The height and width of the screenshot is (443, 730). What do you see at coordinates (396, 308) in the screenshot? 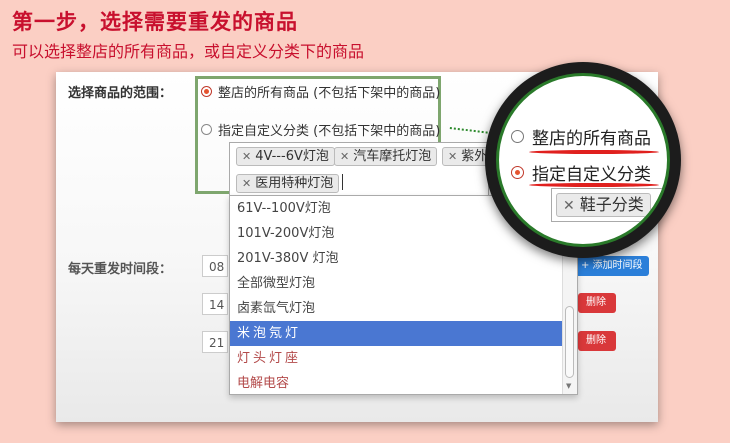
I see `dropdown-option: 卤素氙气灯泡` at bounding box center [396, 308].